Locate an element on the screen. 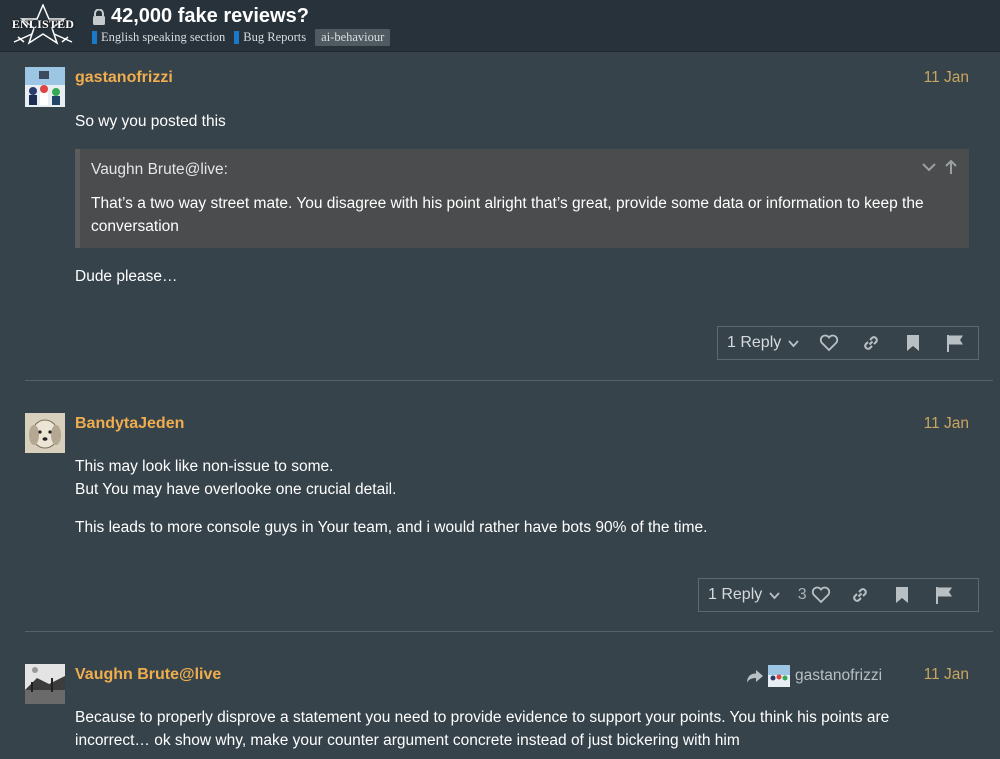 The height and width of the screenshot is (759, 1000). like-button is located at coordinates (829, 343).